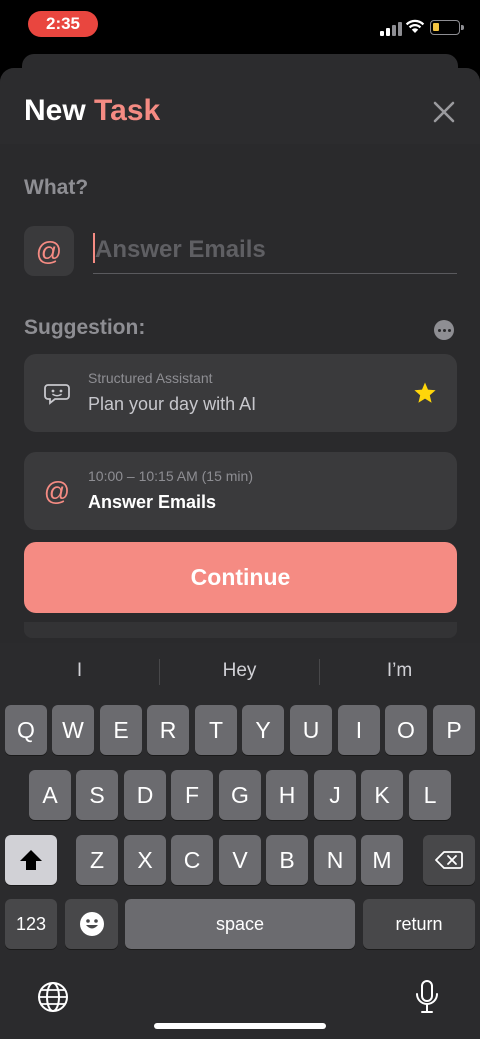 The height and width of the screenshot is (1039, 480). What do you see at coordinates (287, 860) in the screenshot?
I see `key-b: B` at bounding box center [287, 860].